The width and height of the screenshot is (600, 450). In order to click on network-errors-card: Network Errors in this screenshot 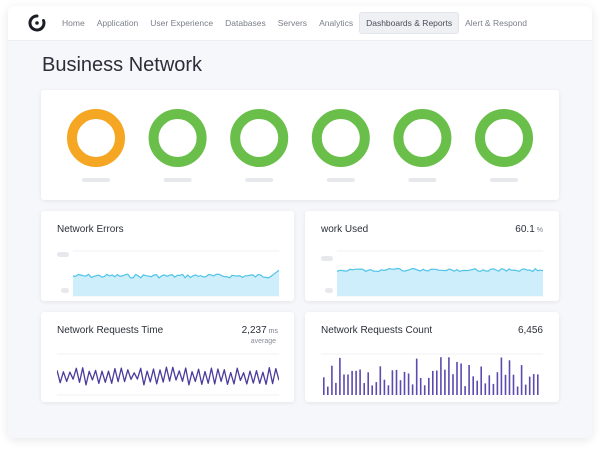, I will do `click(167, 256)`.